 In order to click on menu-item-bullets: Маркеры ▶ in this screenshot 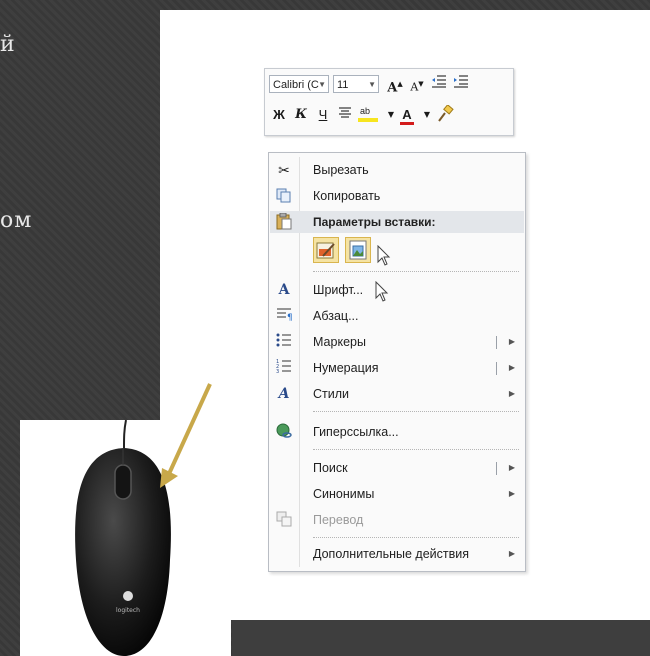, I will do `click(397, 342)`.